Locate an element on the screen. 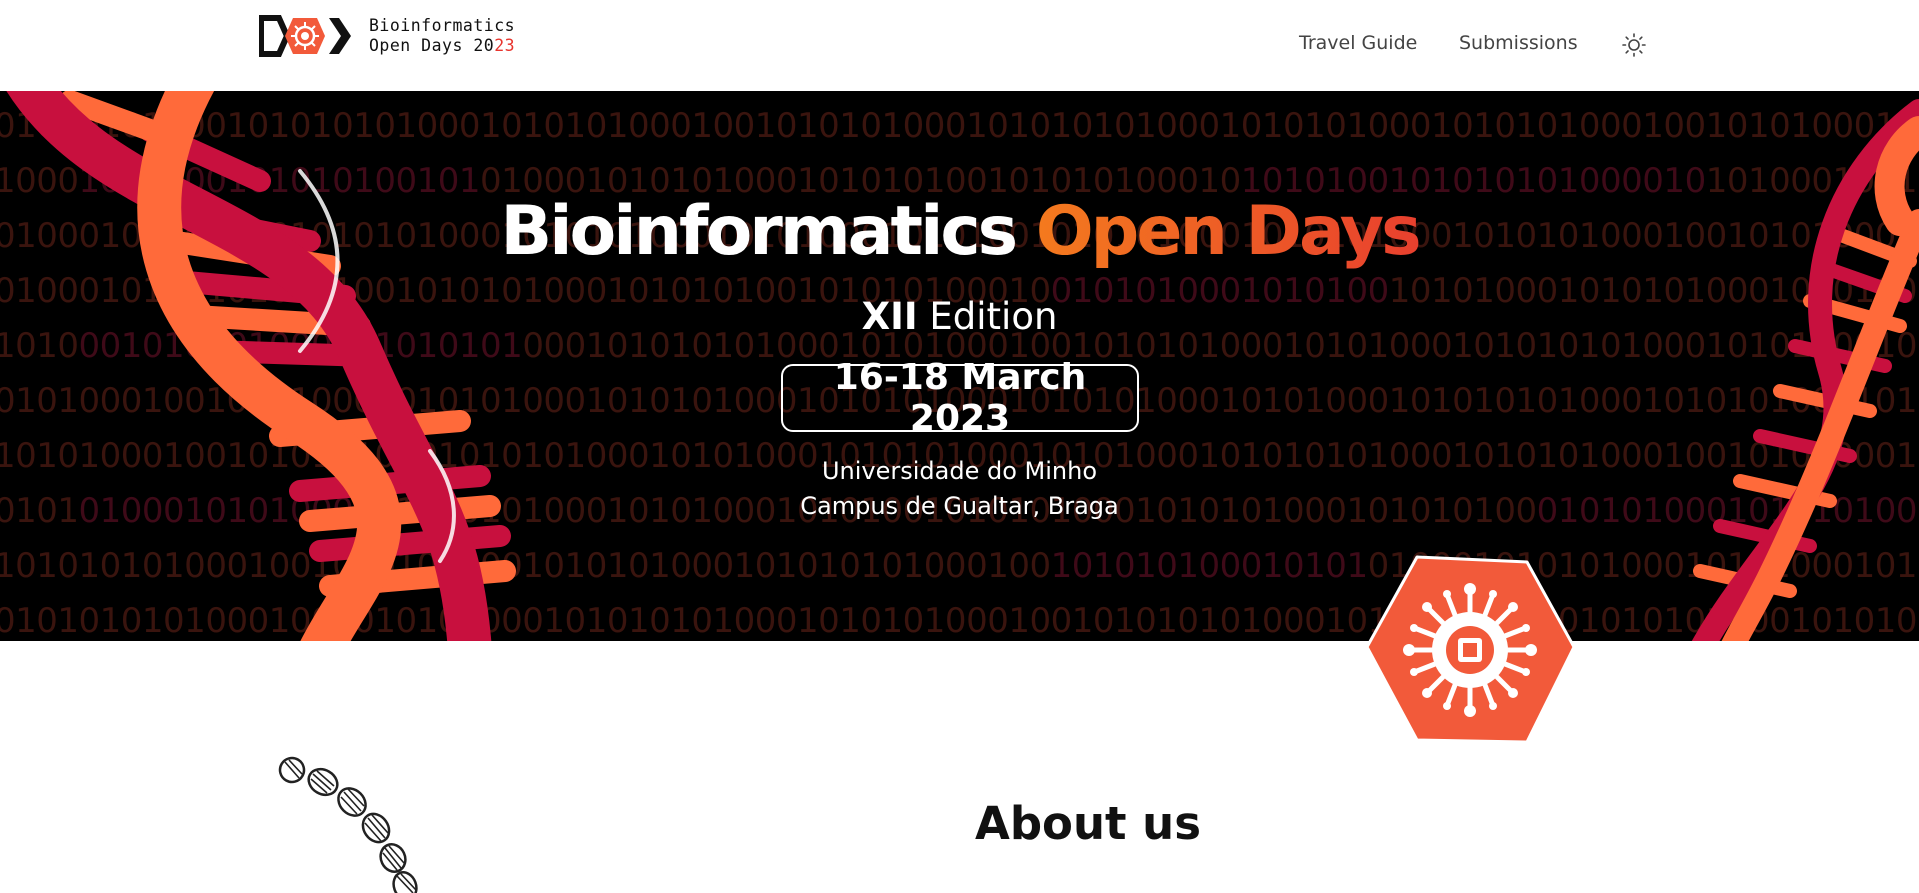  logo-year-accent: 23 is located at coordinates (505, 45).